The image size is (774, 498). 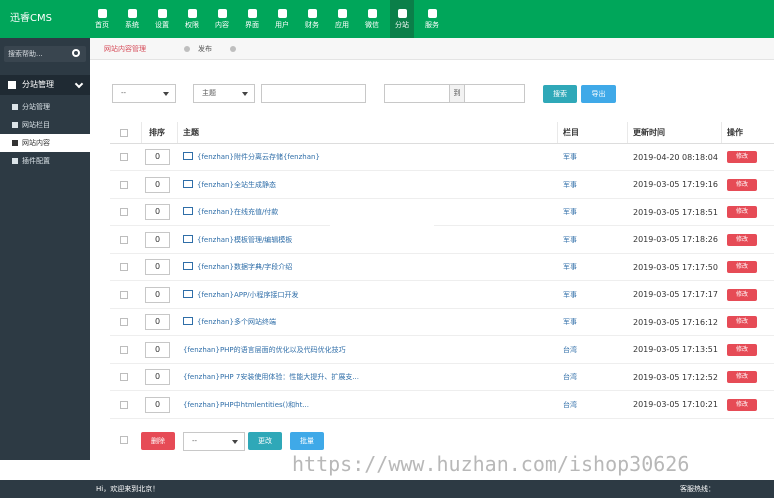 What do you see at coordinates (45, 125) in the screenshot?
I see `sidebar-item-site-columns: 网站栏目` at bounding box center [45, 125].